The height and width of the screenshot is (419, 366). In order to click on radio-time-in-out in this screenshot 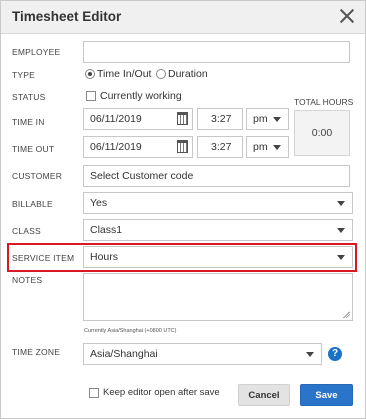, I will do `click(90, 74)`.